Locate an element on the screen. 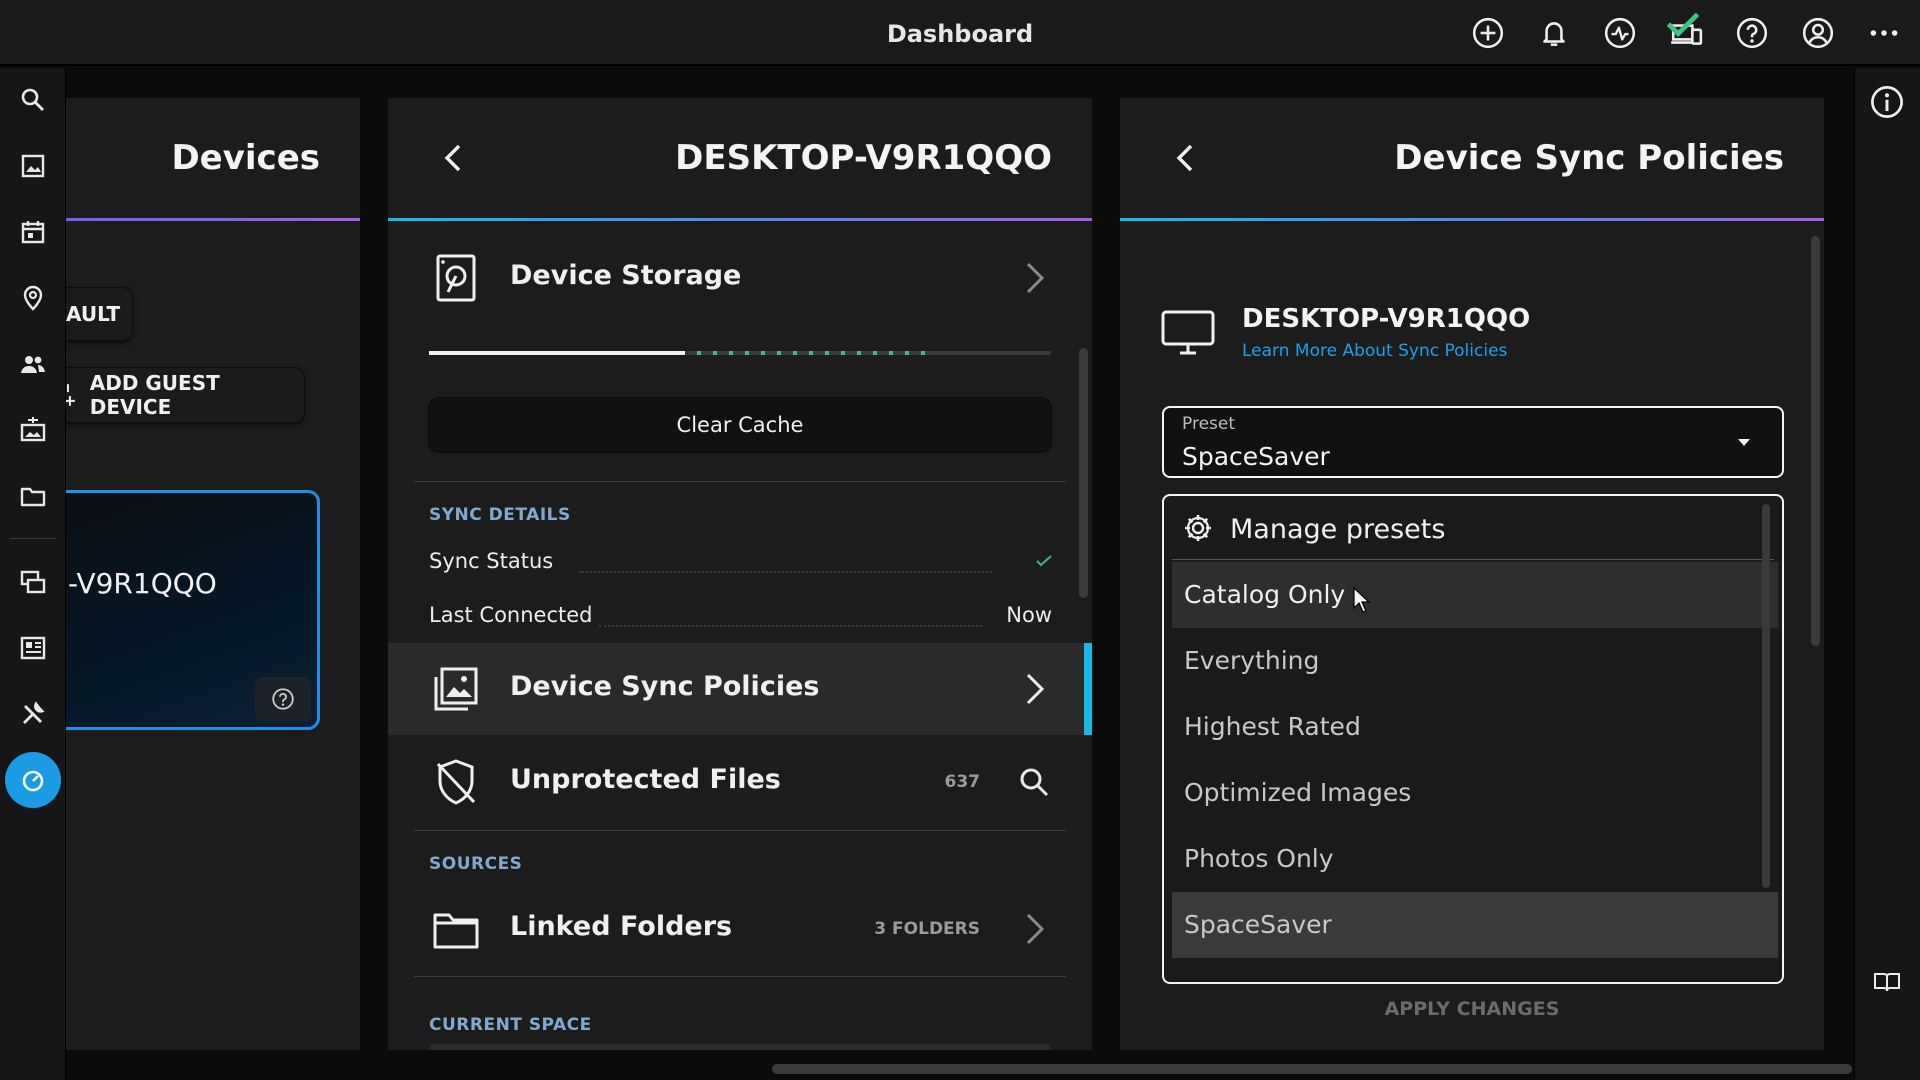 This screenshot has height=1080, width=1920. mouse-cursor-icon is located at coordinates (1362, 599).